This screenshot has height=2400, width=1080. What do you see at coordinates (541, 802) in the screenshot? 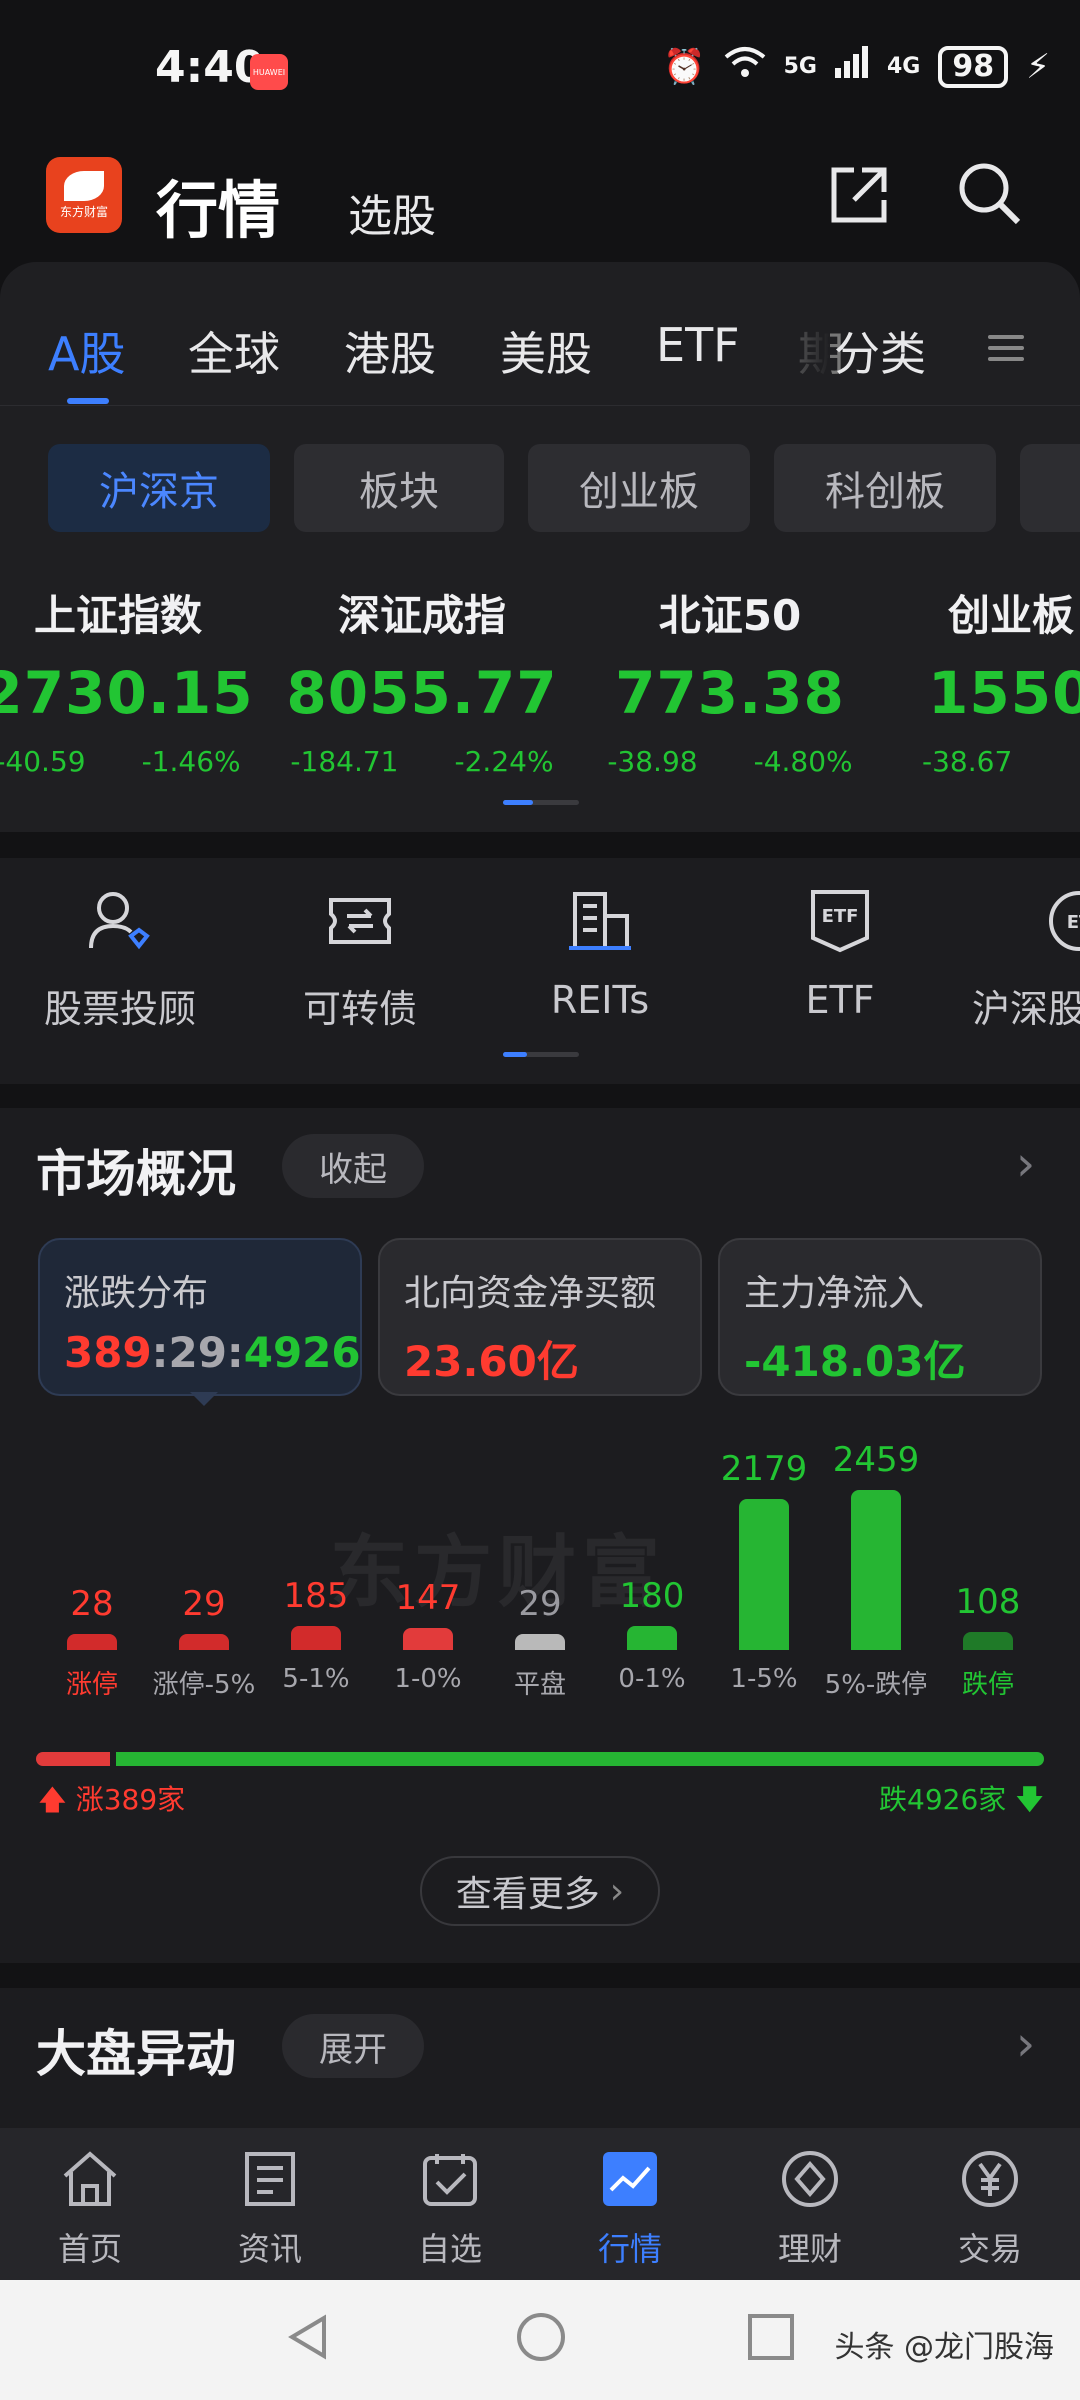
I see `index-pager` at bounding box center [541, 802].